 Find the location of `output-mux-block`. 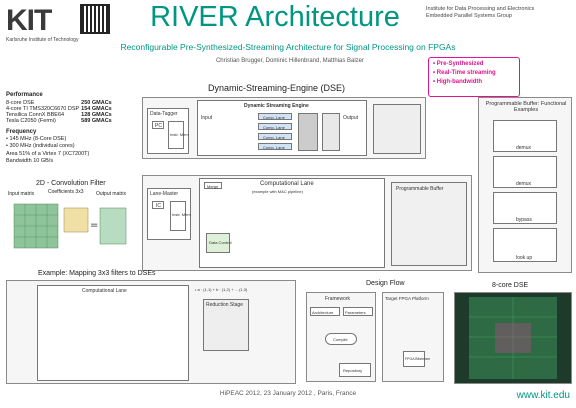

output-mux-block is located at coordinates (397, 129).